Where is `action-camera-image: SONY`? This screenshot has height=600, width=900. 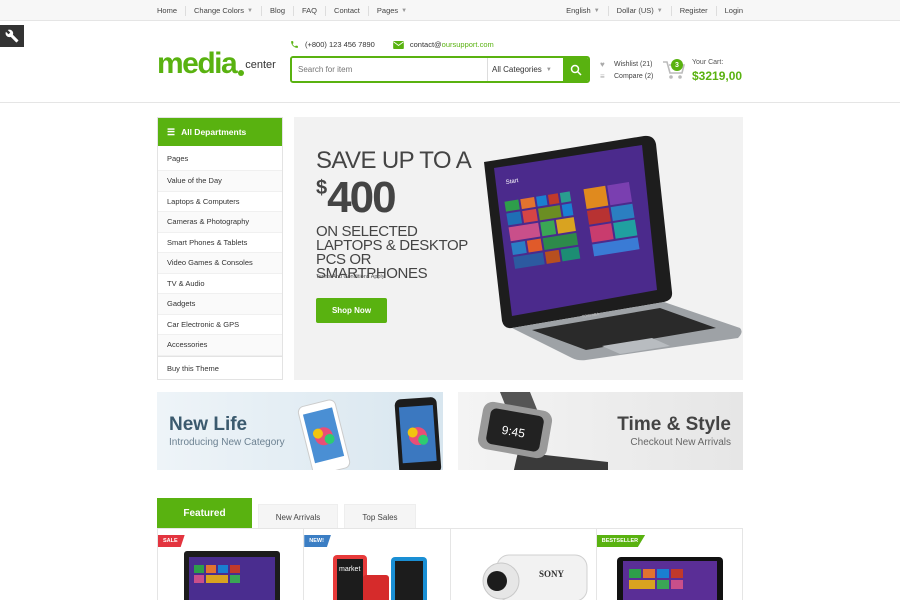
action-camera-image: SONY is located at coordinates (534, 577).